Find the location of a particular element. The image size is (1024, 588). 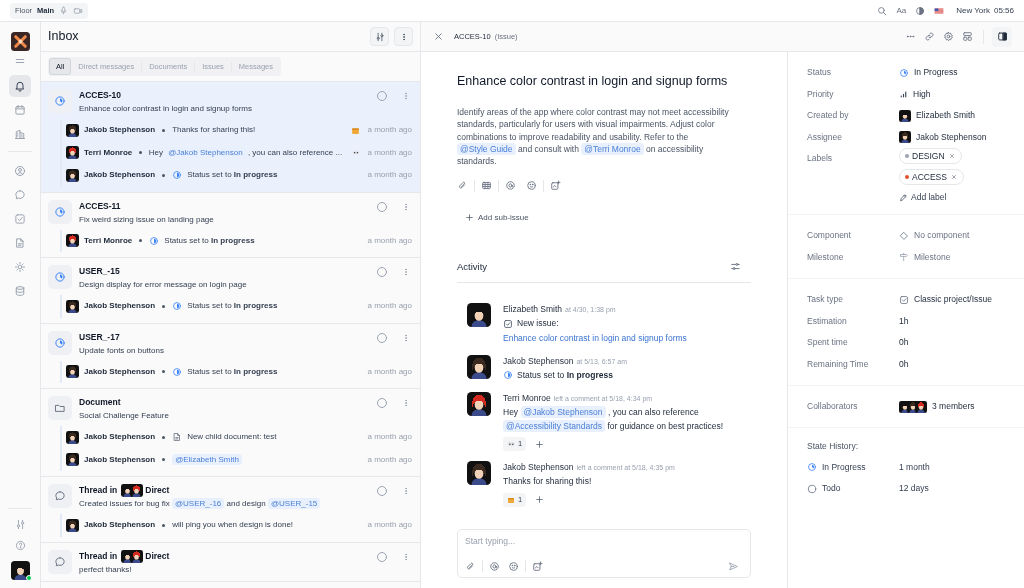

issue-title: Enhance color contrast in login and signup forms is located at coordinates (593, 81).